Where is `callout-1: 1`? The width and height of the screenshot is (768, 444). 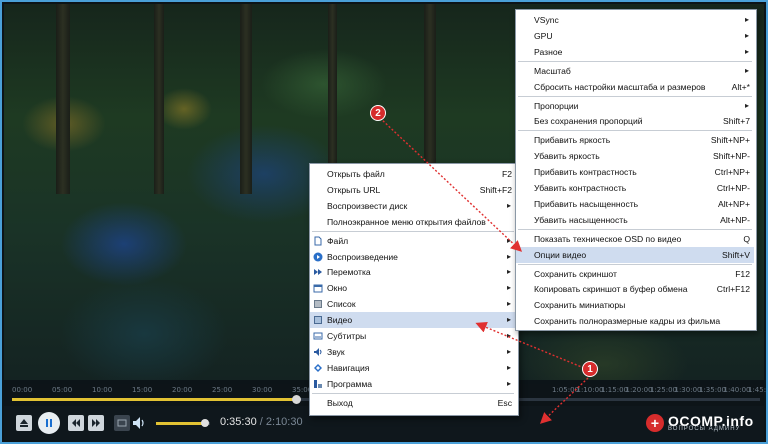
callout-1: 1 is located at coordinates (590, 369).